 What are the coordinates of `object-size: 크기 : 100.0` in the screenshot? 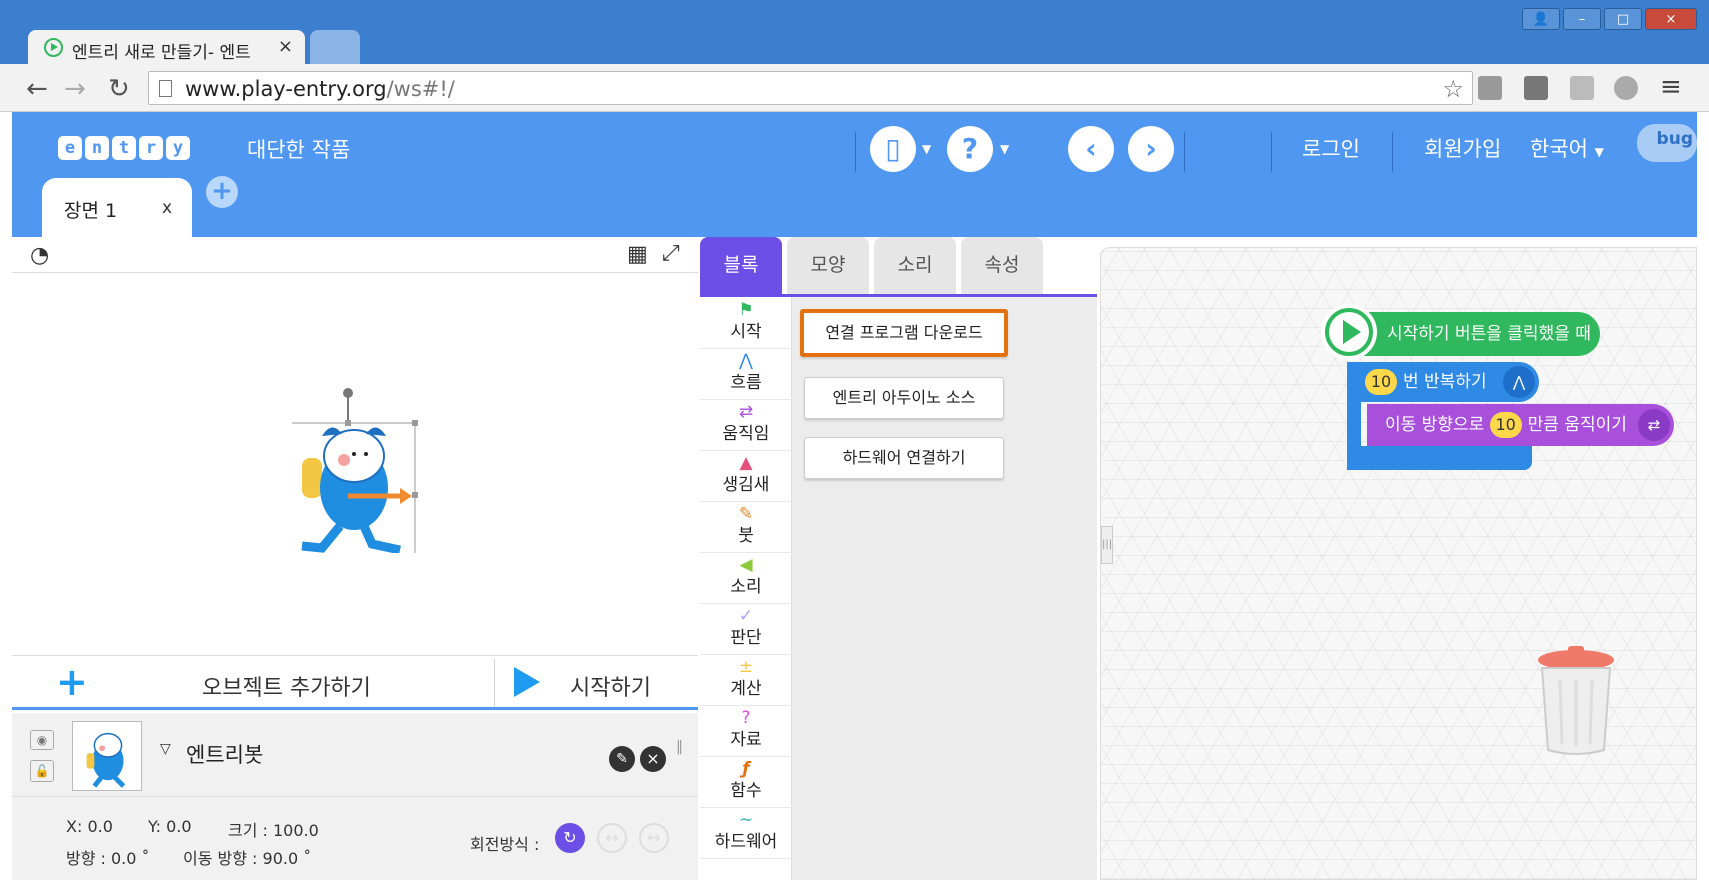 It's located at (273, 829).